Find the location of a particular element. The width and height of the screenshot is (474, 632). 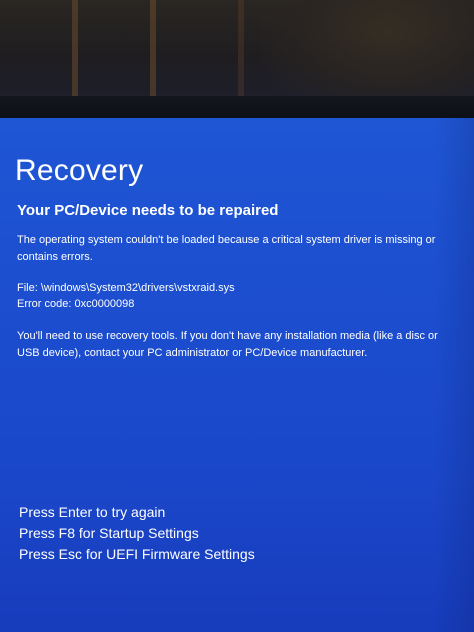

page-title: Recovery is located at coordinates (79, 170).